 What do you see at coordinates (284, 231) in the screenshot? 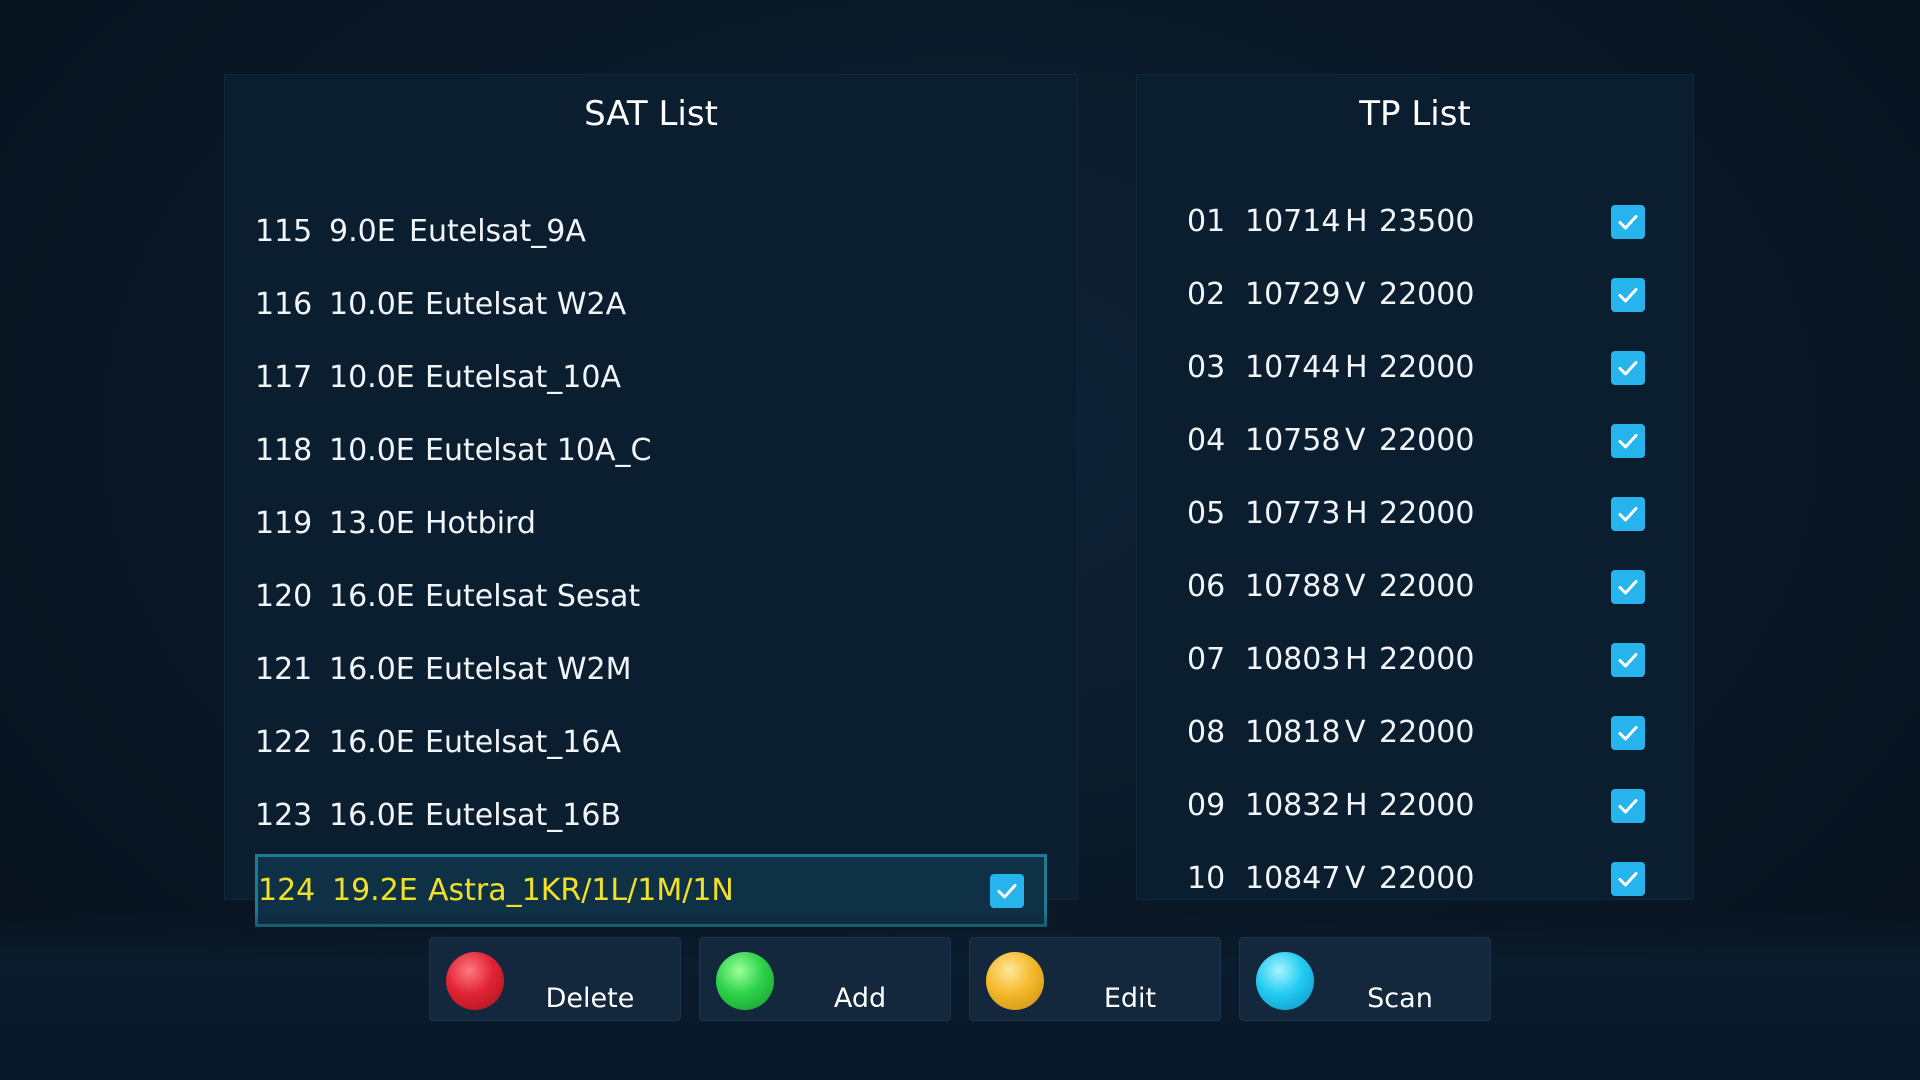
I see `sat-number: 115` at bounding box center [284, 231].